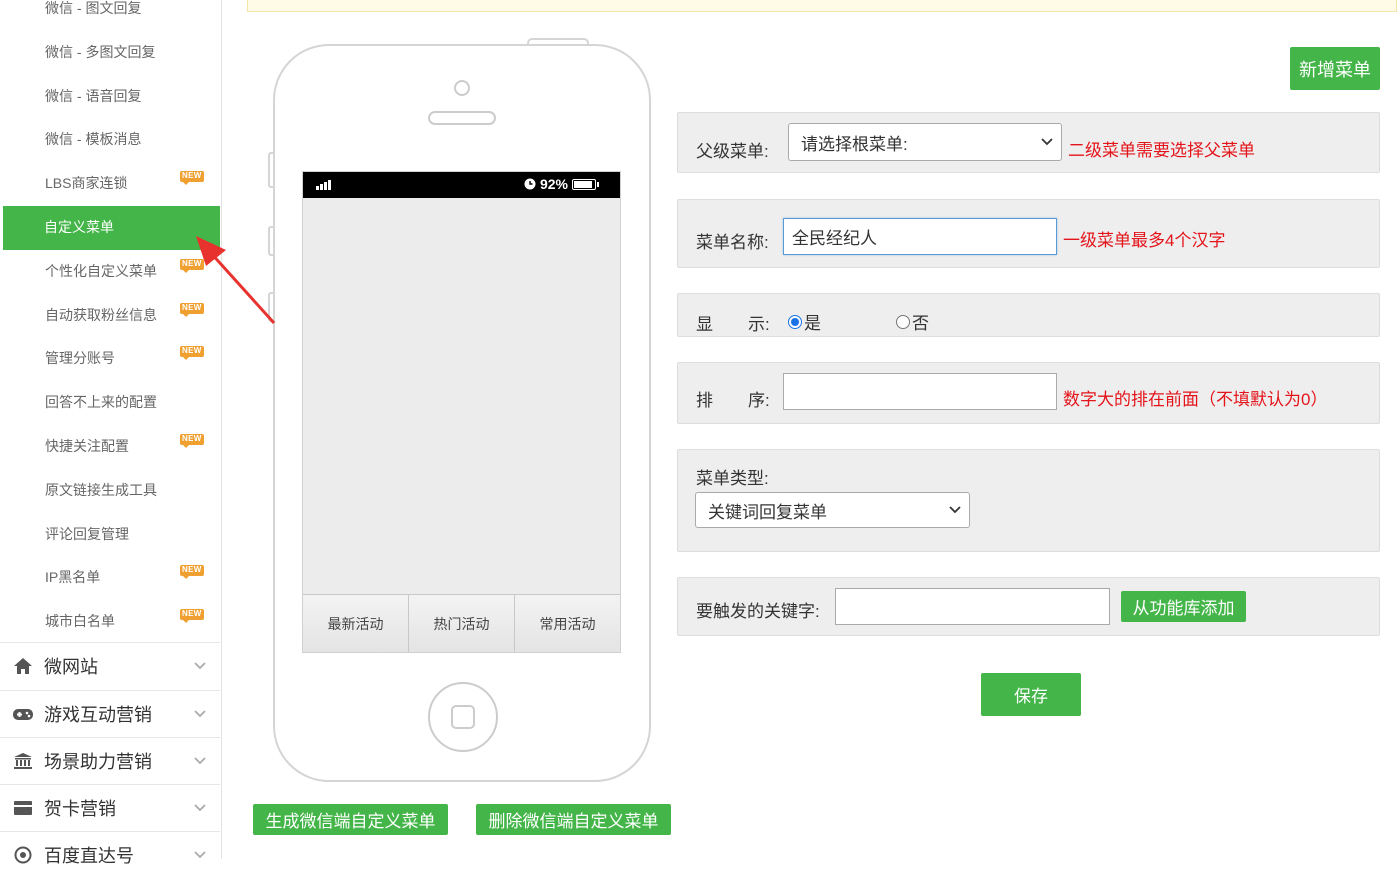 This screenshot has height=878, width=1397. I want to click on sidebar-subitem-label: 个性化自定义菜单, so click(101, 270).